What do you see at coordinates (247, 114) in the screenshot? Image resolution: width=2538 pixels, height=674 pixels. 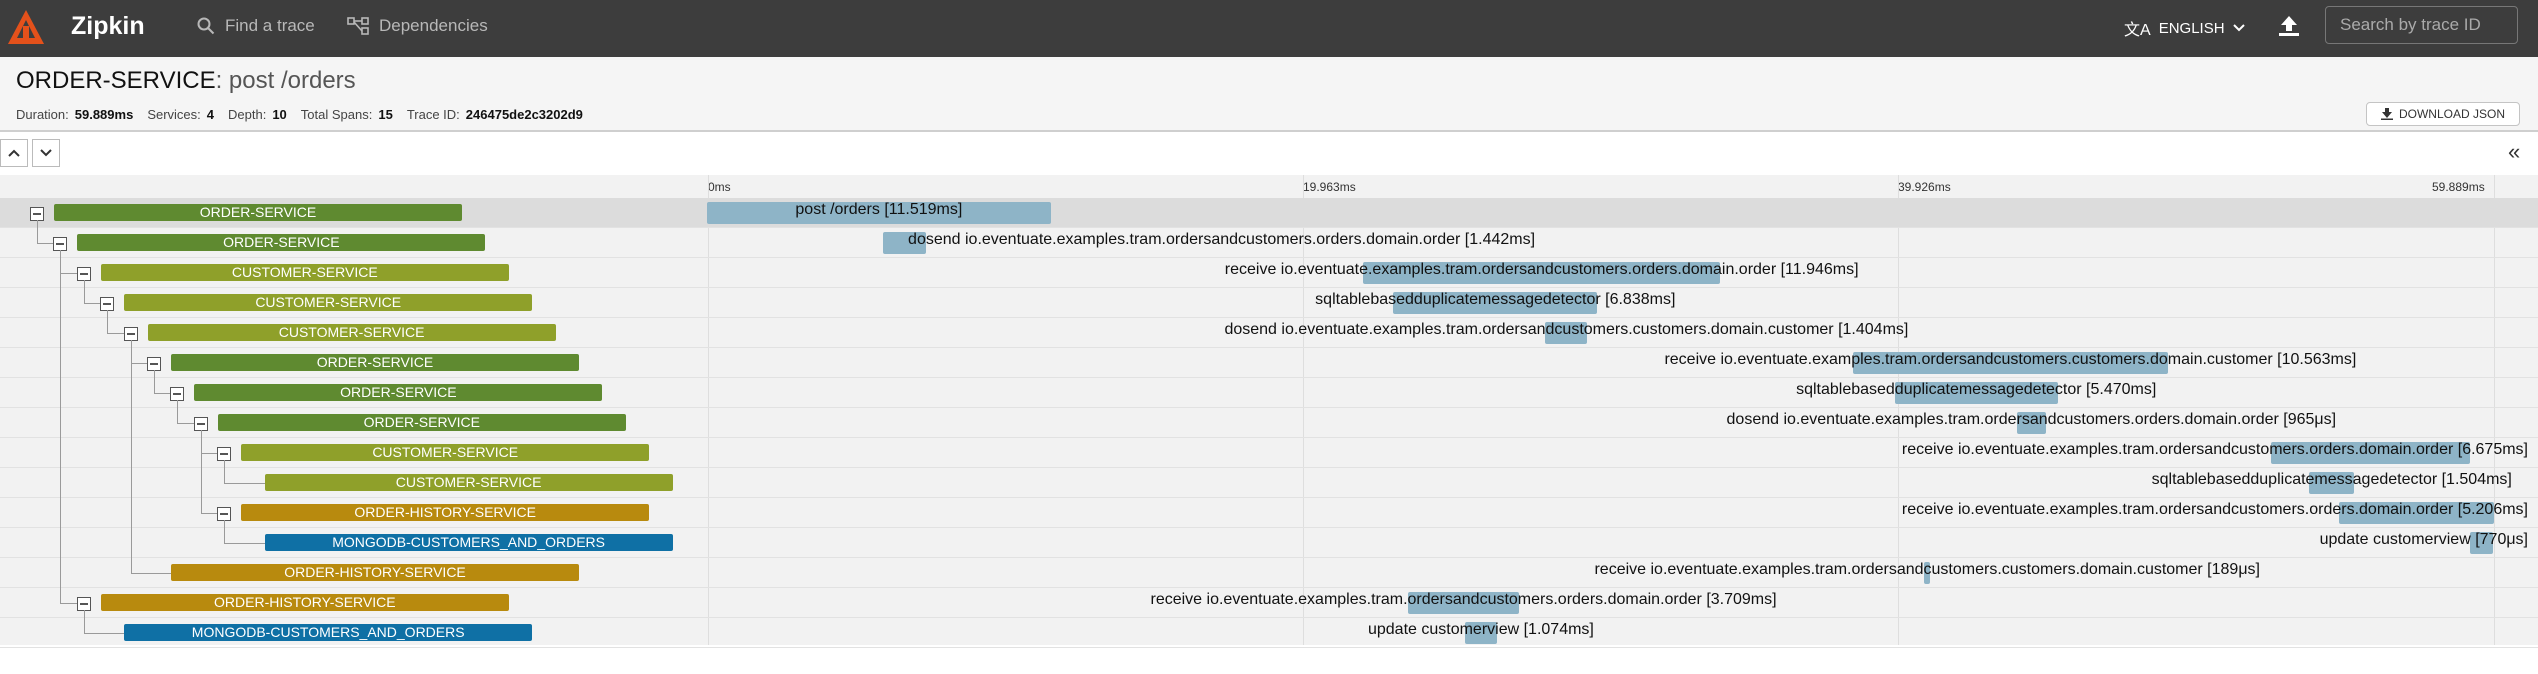 I see `depth-label: Depth:` at bounding box center [247, 114].